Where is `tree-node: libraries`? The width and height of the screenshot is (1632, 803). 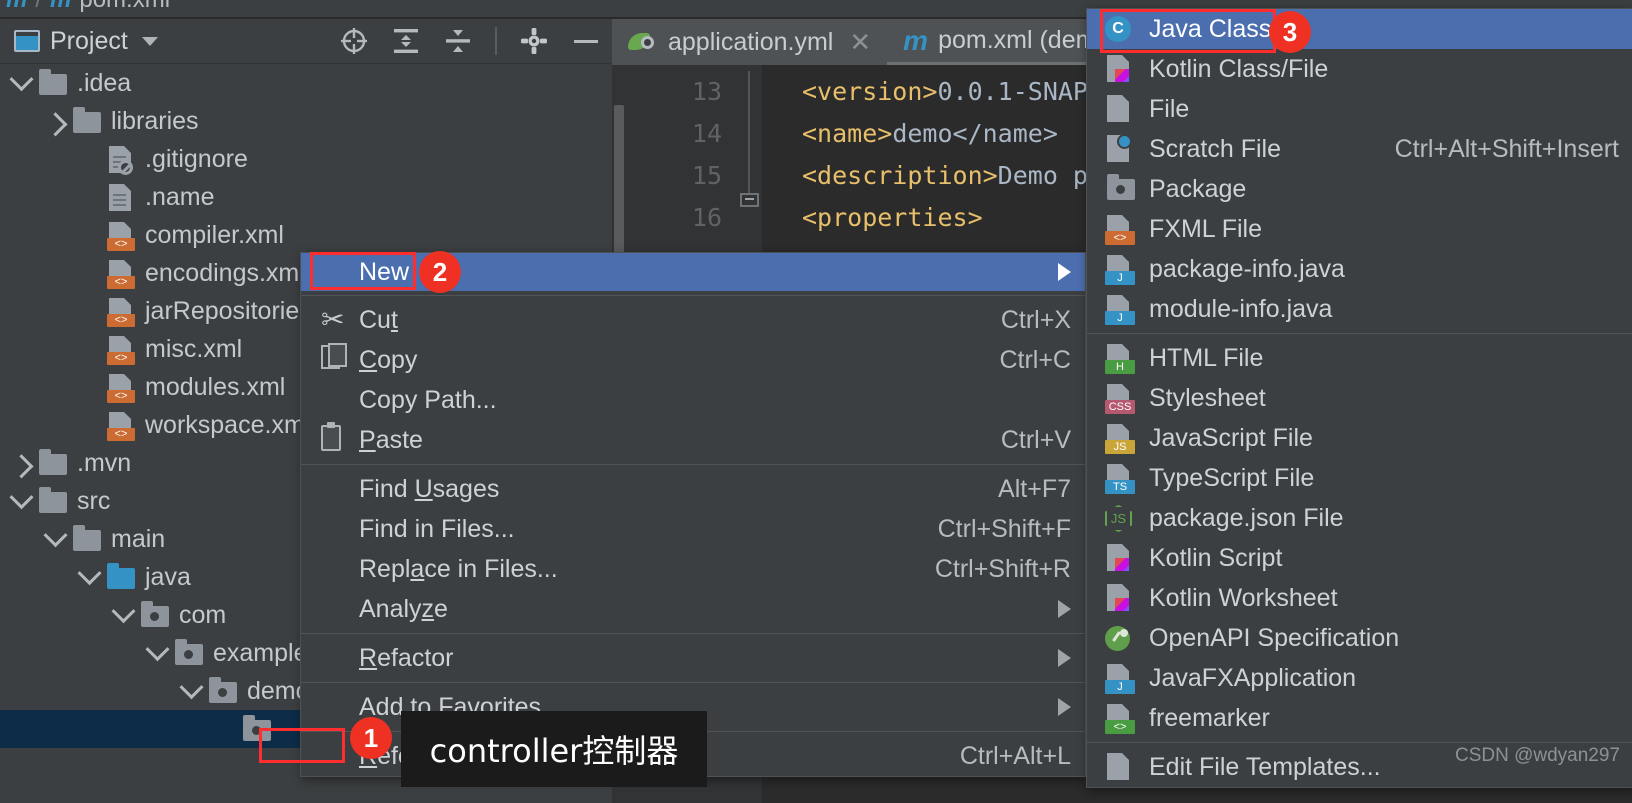 tree-node: libraries is located at coordinates (305, 121).